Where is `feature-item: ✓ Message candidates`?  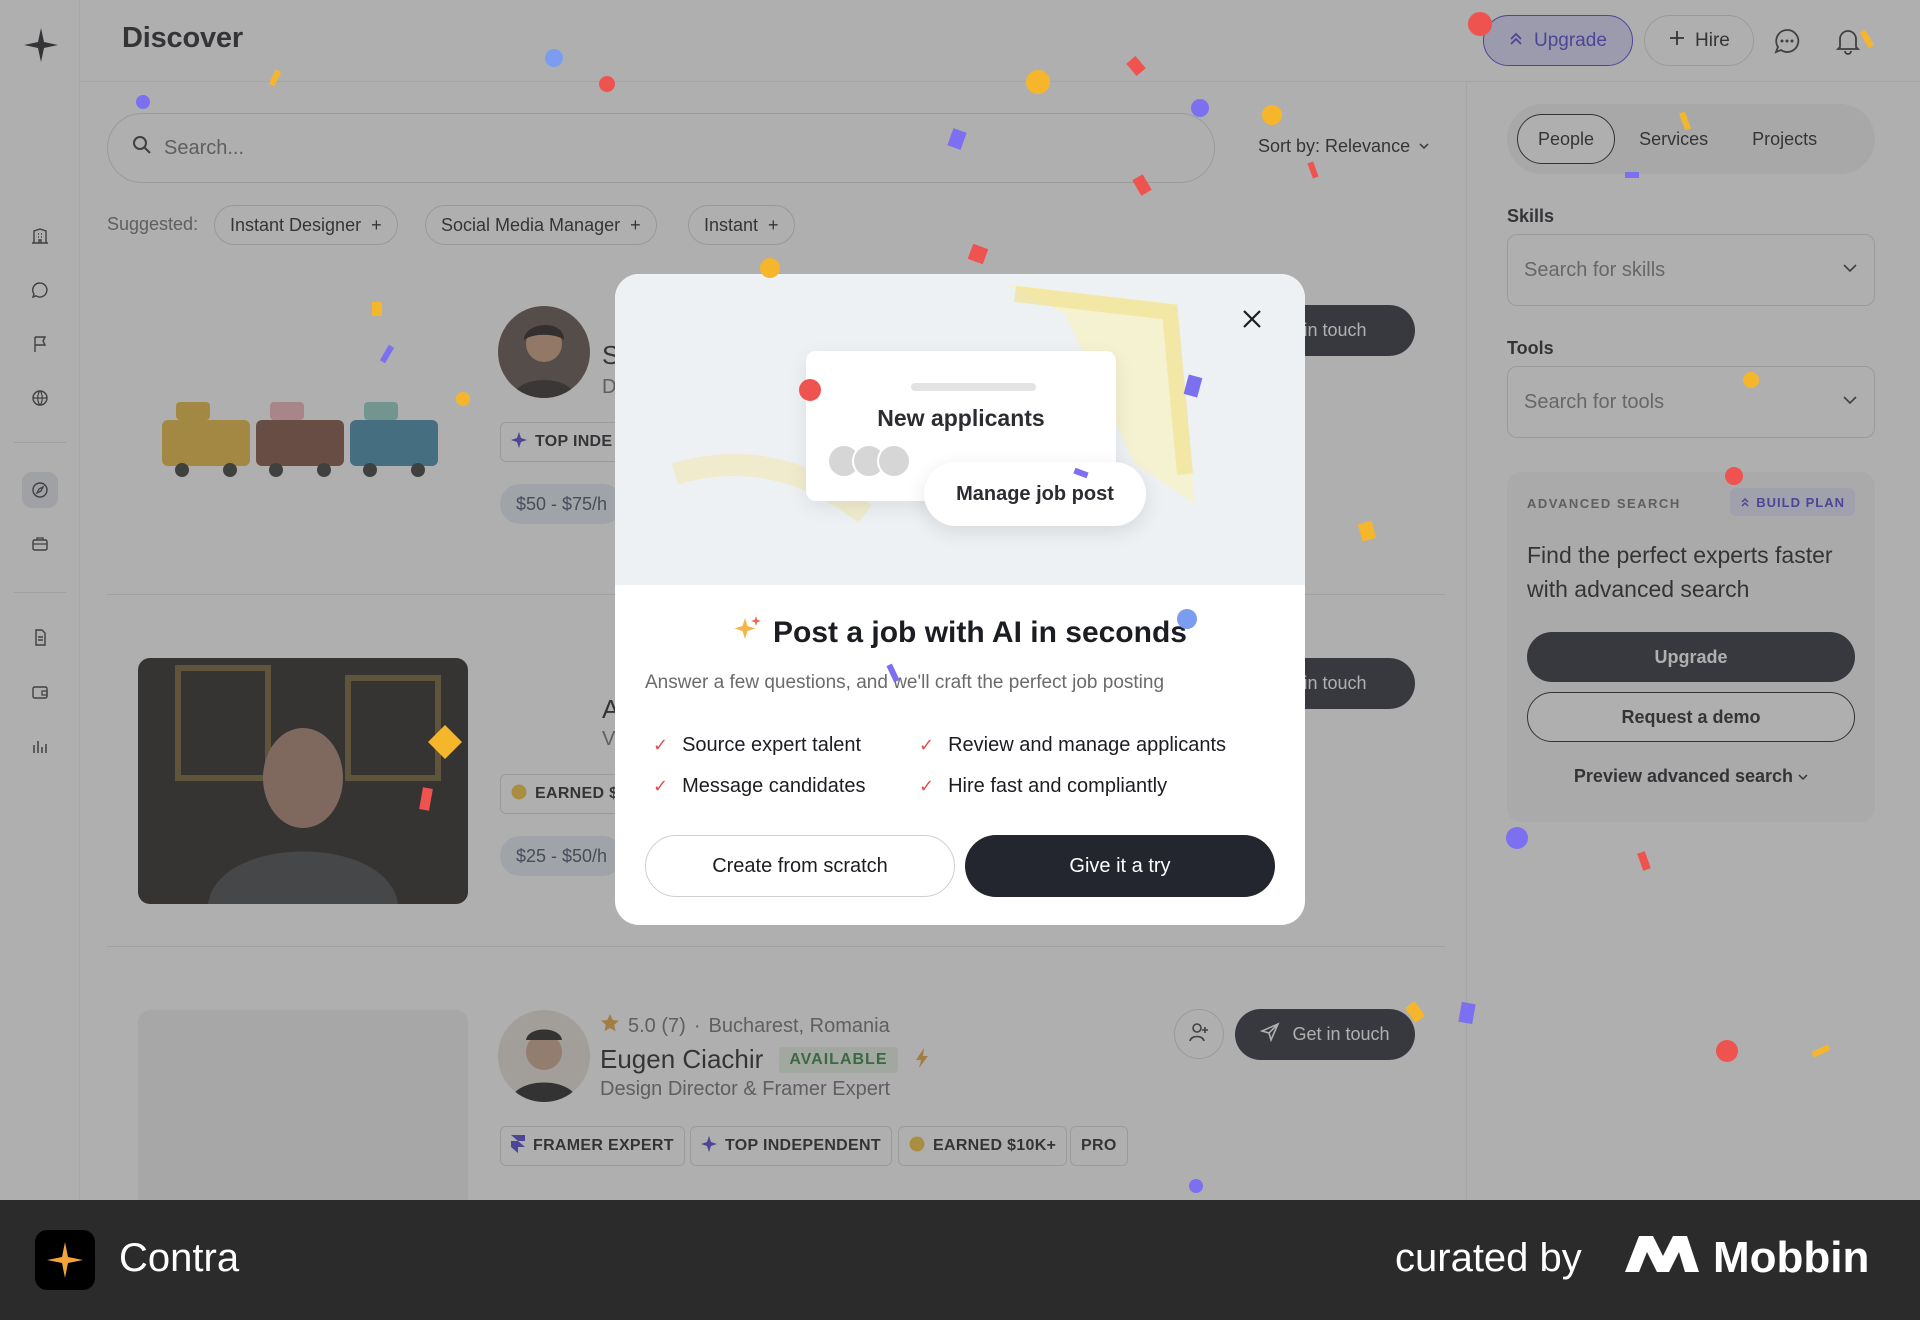 feature-item: ✓ Message candidates is located at coordinates (759, 786).